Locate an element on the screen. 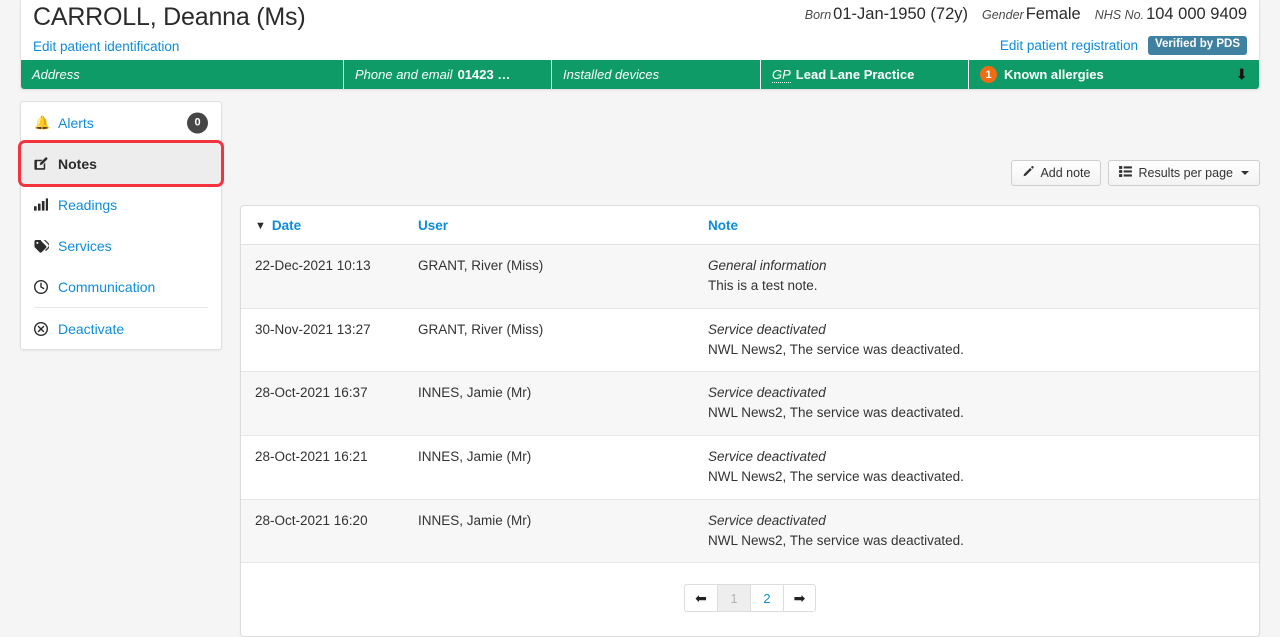 The image size is (1280, 637). gp-abbreviation-label: GP is located at coordinates (781, 74).